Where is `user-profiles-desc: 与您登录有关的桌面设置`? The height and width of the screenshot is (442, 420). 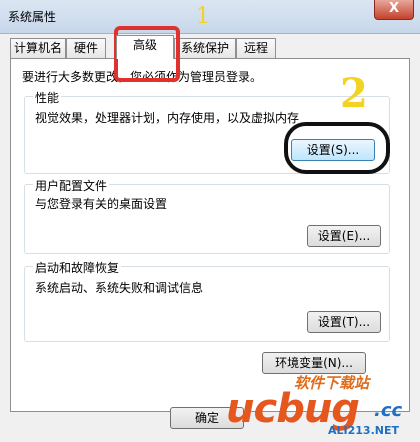 user-profiles-desc: 与您登录有关的桌面设置 is located at coordinates (101, 204).